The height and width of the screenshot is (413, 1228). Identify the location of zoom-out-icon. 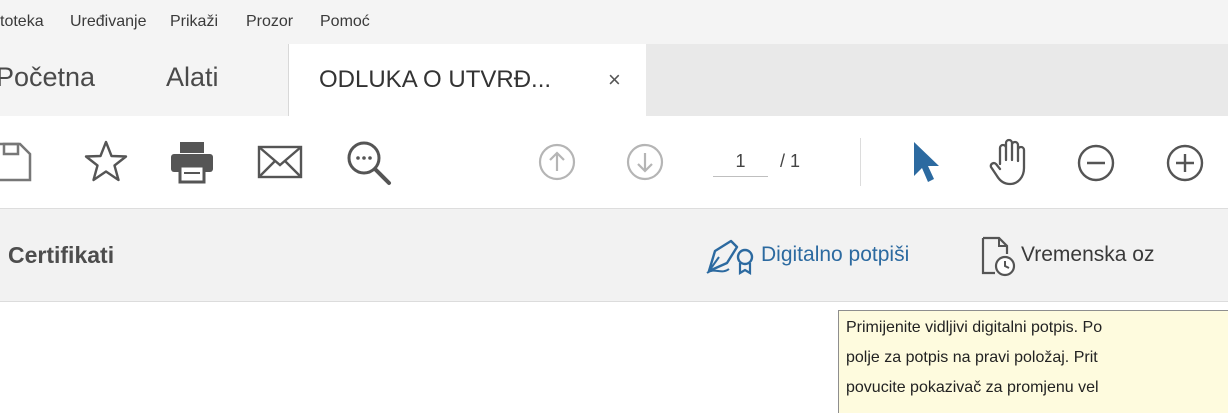
(1096, 163).